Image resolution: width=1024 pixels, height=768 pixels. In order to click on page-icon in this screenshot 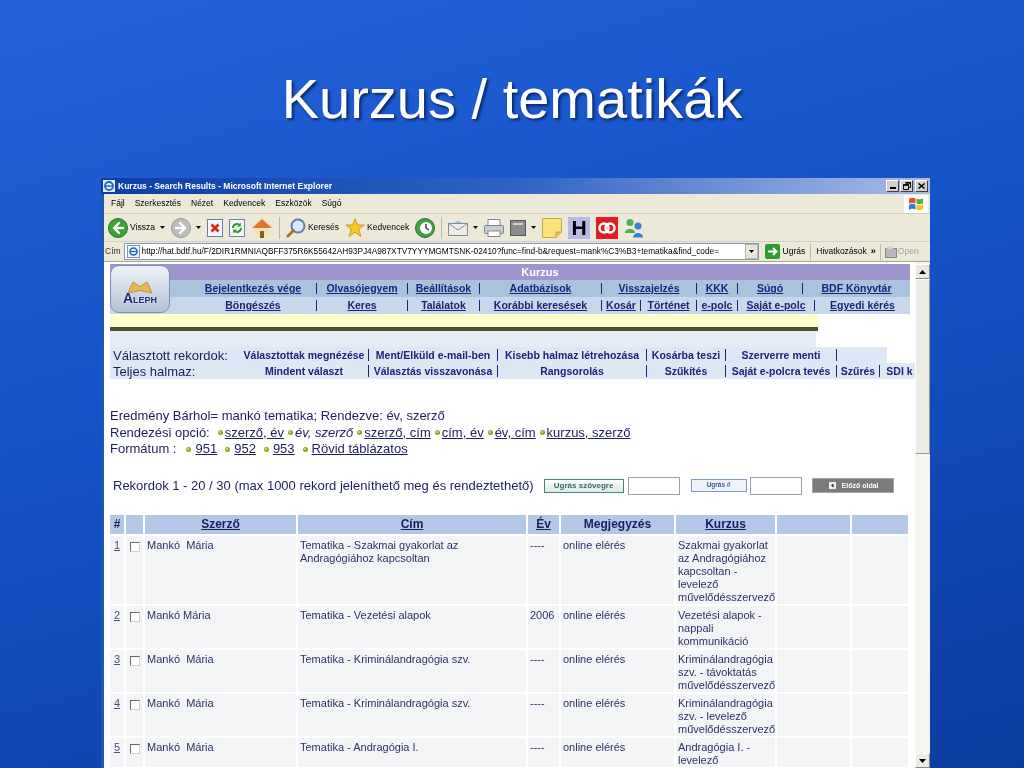, I will do `click(133, 251)`.